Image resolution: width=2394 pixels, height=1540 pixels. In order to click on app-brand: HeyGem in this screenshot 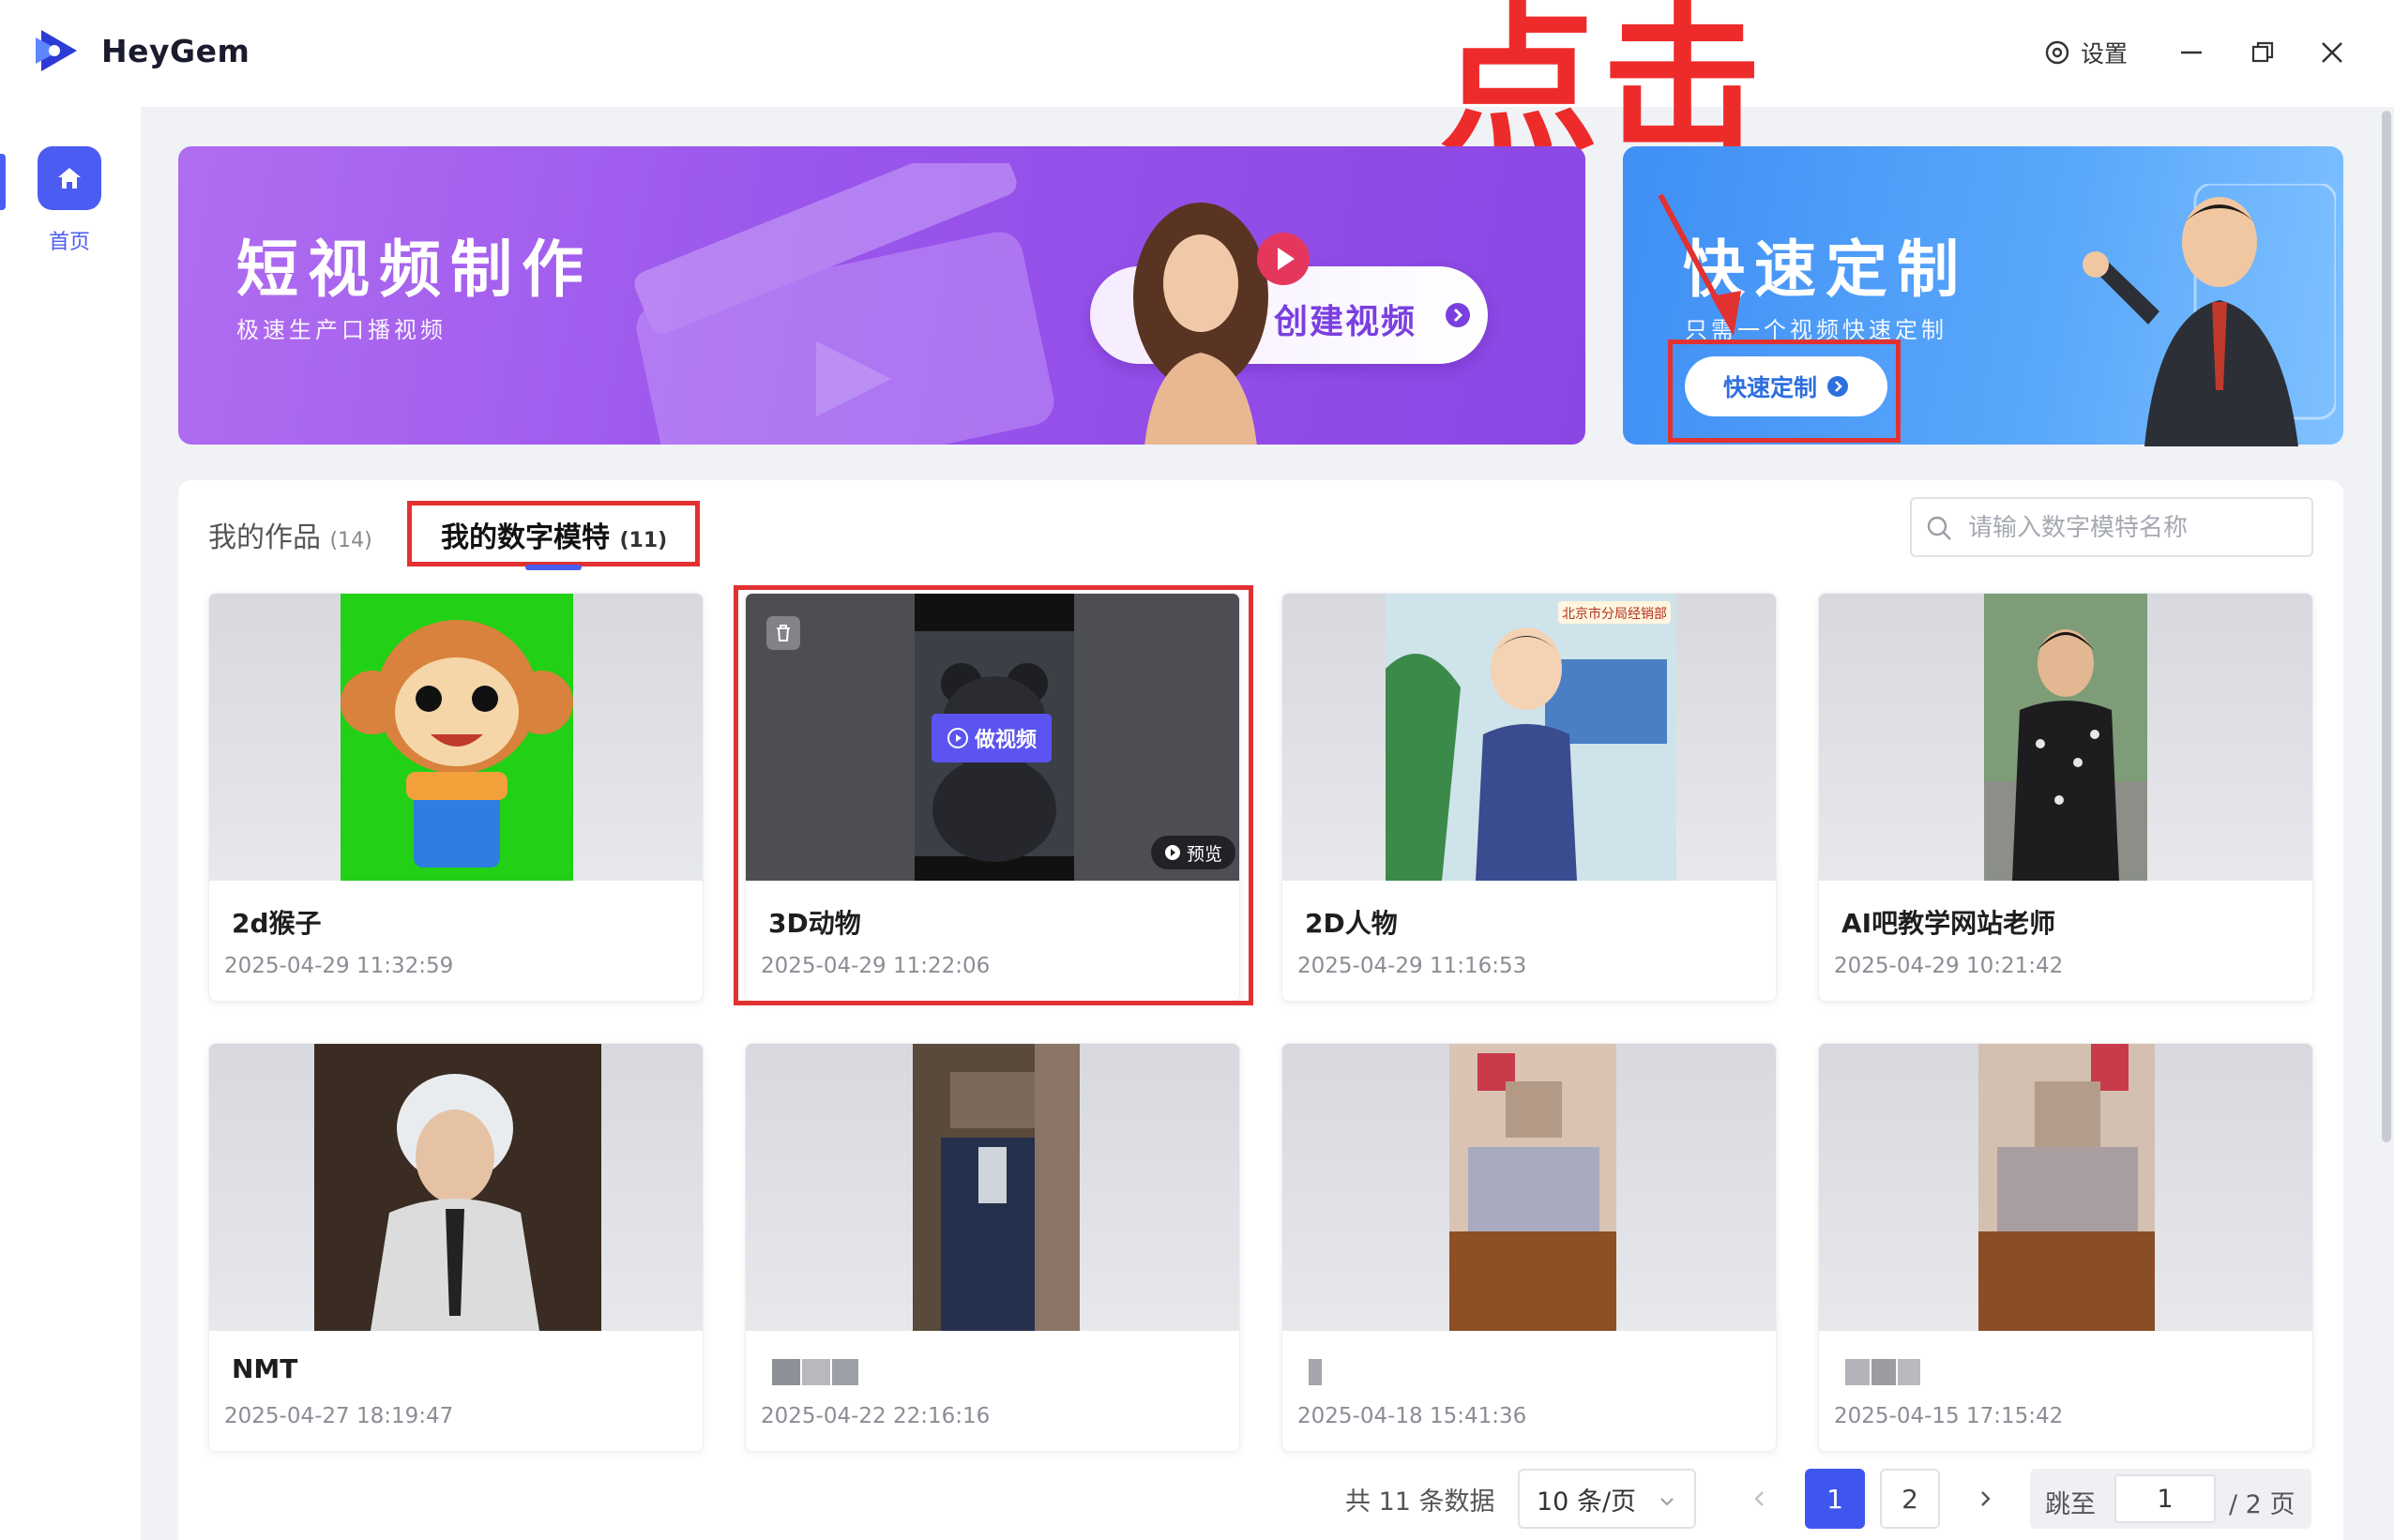, I will do `click(141, 50)`.